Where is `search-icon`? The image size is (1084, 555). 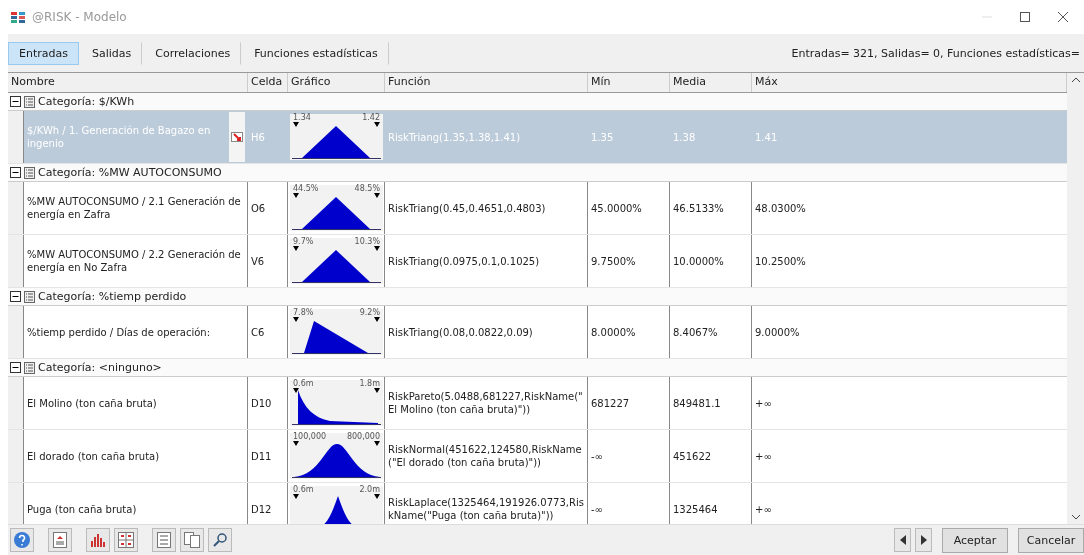 search-icon is located at coordinates (220, 540).